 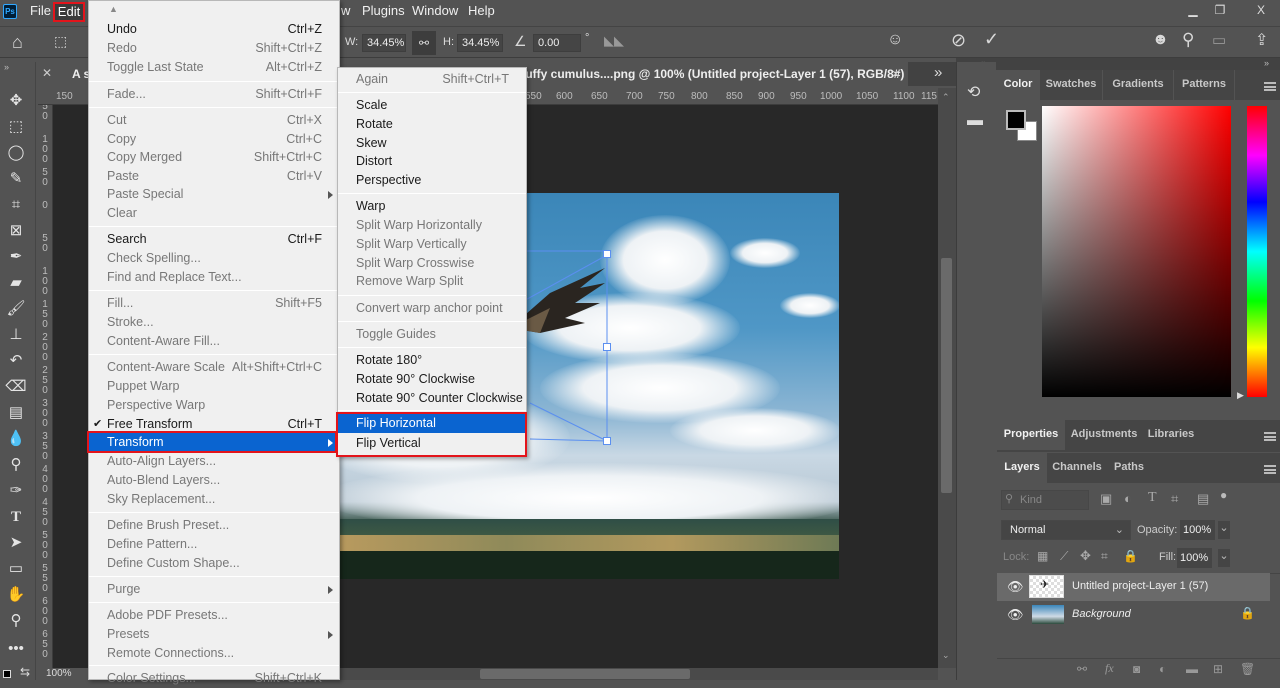 I want to click on marquee-tool-icon: ⬚, so click(x=16, y=127).